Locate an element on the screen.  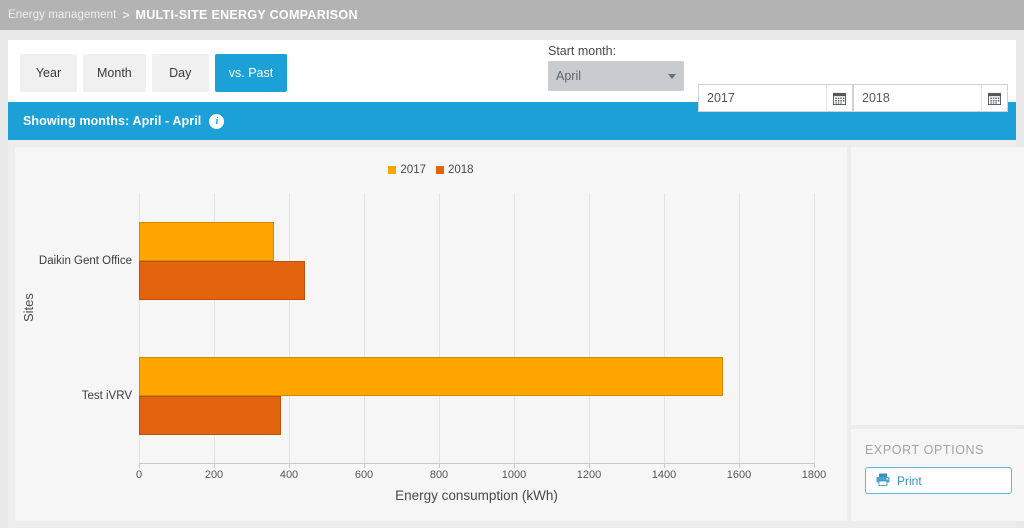
showing-months-text: Showing months: April - April is located at coordinates (112, 121).